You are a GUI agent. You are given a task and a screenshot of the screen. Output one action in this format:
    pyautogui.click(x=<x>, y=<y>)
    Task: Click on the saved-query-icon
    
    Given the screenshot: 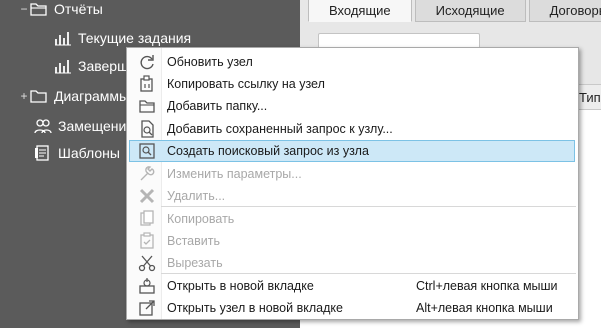 What is the action you would take?
    pyautogui.click(x=147, y=129)
    